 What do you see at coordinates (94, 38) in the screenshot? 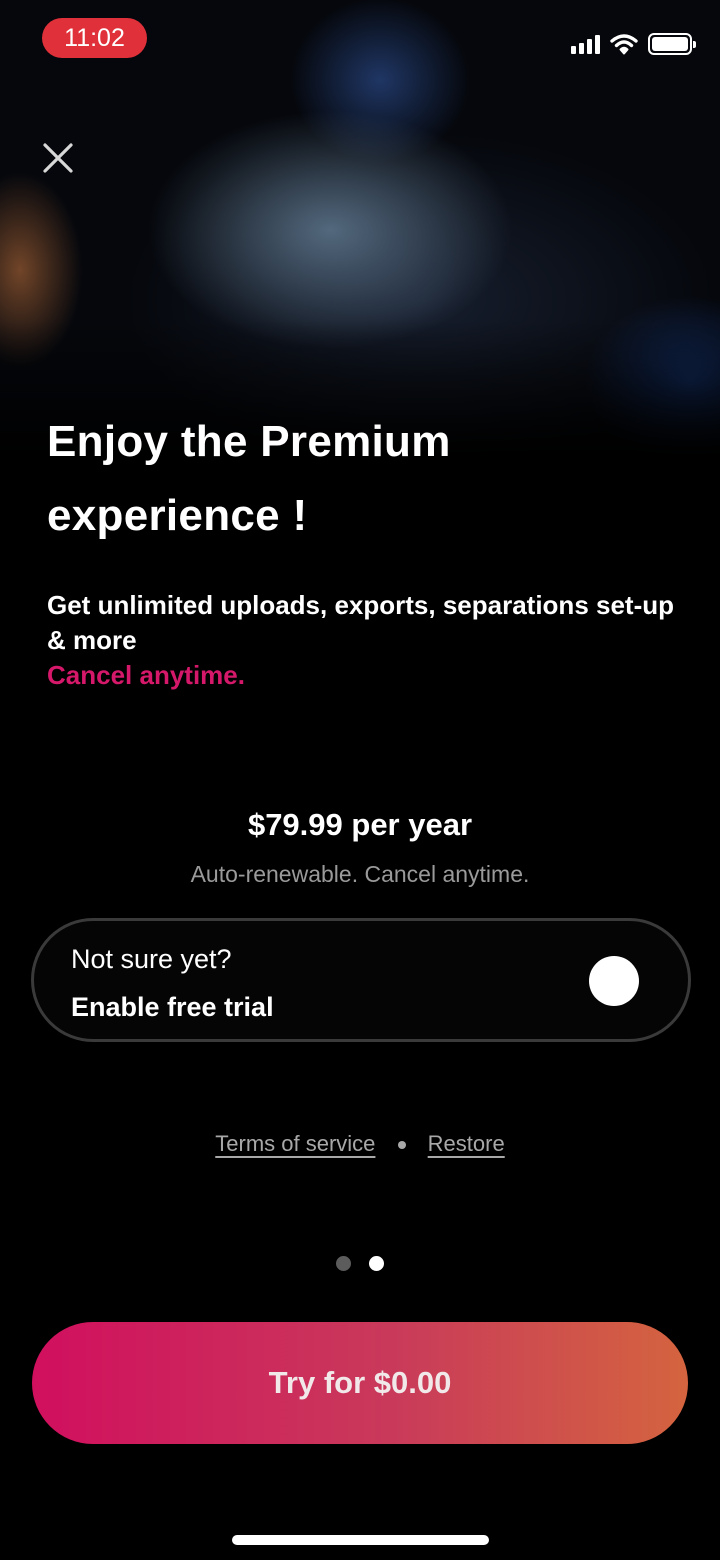
I see `status-time: 11:02` at bounding box center [94, 38].